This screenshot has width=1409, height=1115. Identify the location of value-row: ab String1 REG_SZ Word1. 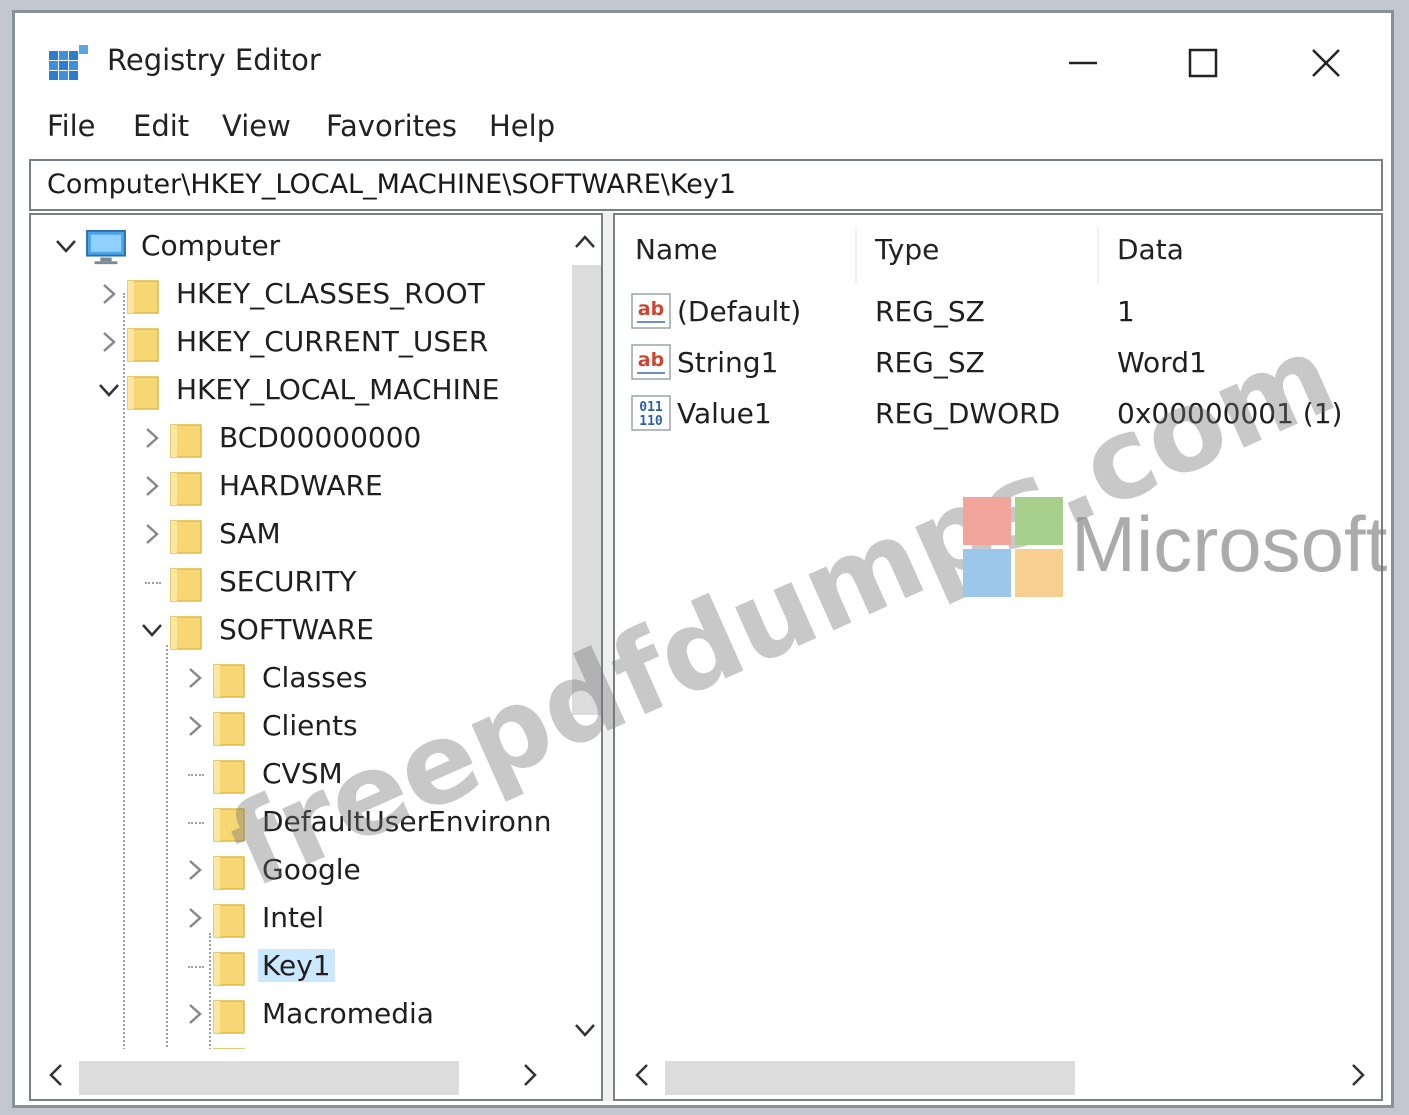
(998, 362).